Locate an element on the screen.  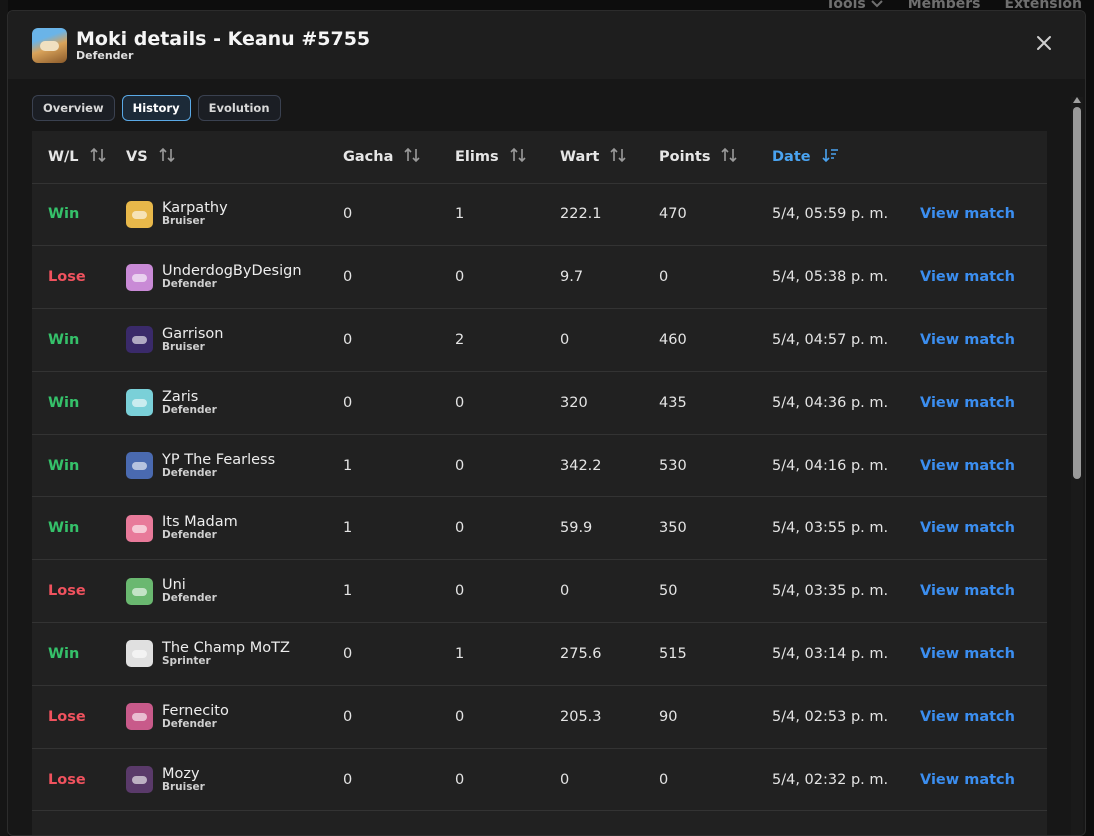
cell-points: 350 is located at coordinates (715, 528).